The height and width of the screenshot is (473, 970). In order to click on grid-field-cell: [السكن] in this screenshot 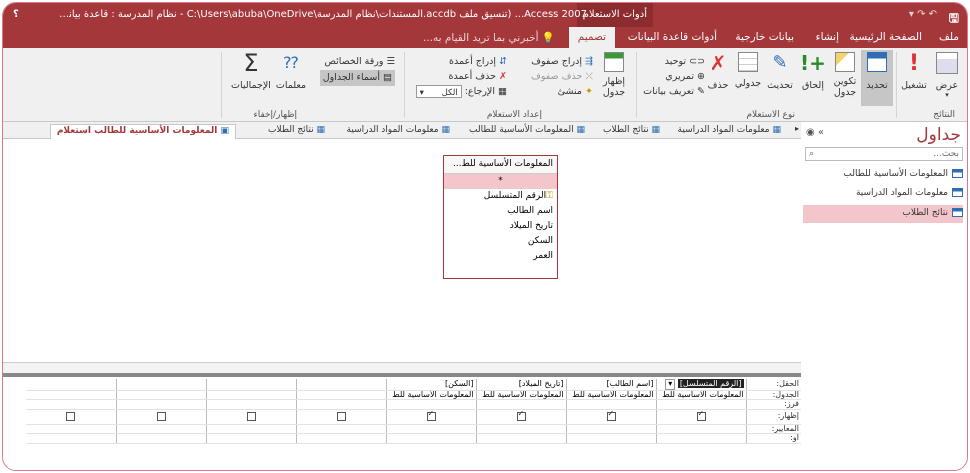, I will do `click(431, 385)`.